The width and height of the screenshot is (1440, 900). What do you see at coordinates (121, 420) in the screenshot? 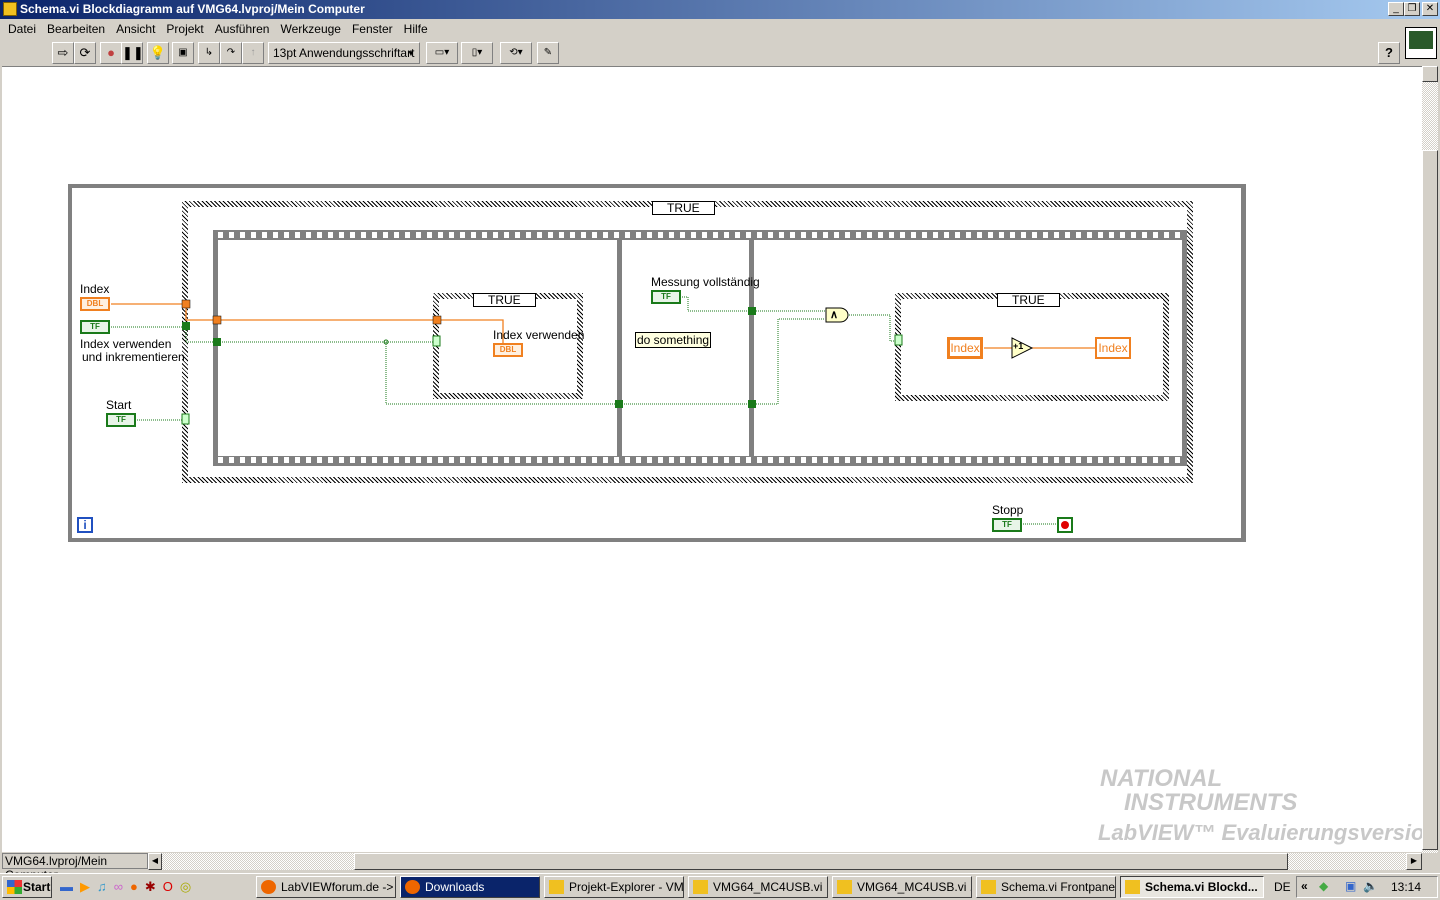
I see `start-control: TF` at bounding box center [121, 420].